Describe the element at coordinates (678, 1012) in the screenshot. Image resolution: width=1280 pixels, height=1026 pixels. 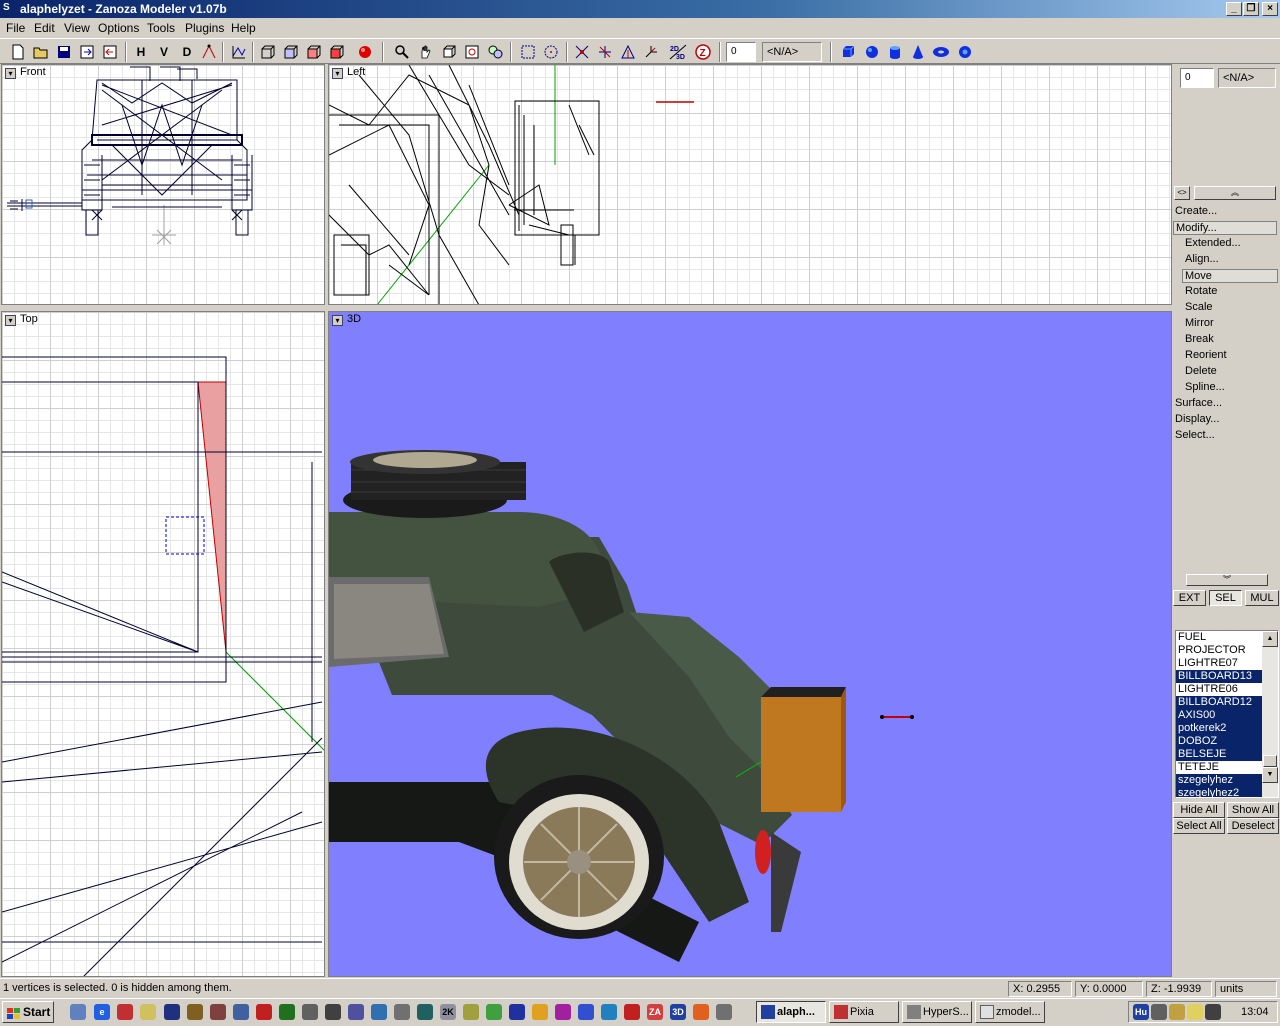
I see `quicklaunch-3d-icon: 3D` at that location.